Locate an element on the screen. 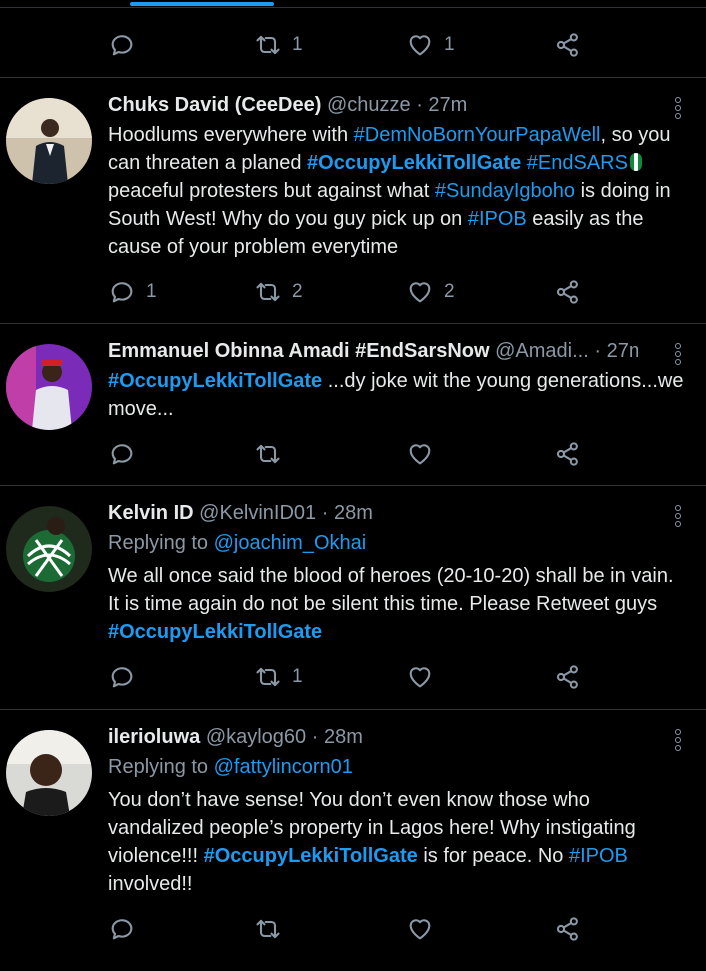 This screenshot has width=706, height=971. tweet-actions is located at coordinates (348, 929).